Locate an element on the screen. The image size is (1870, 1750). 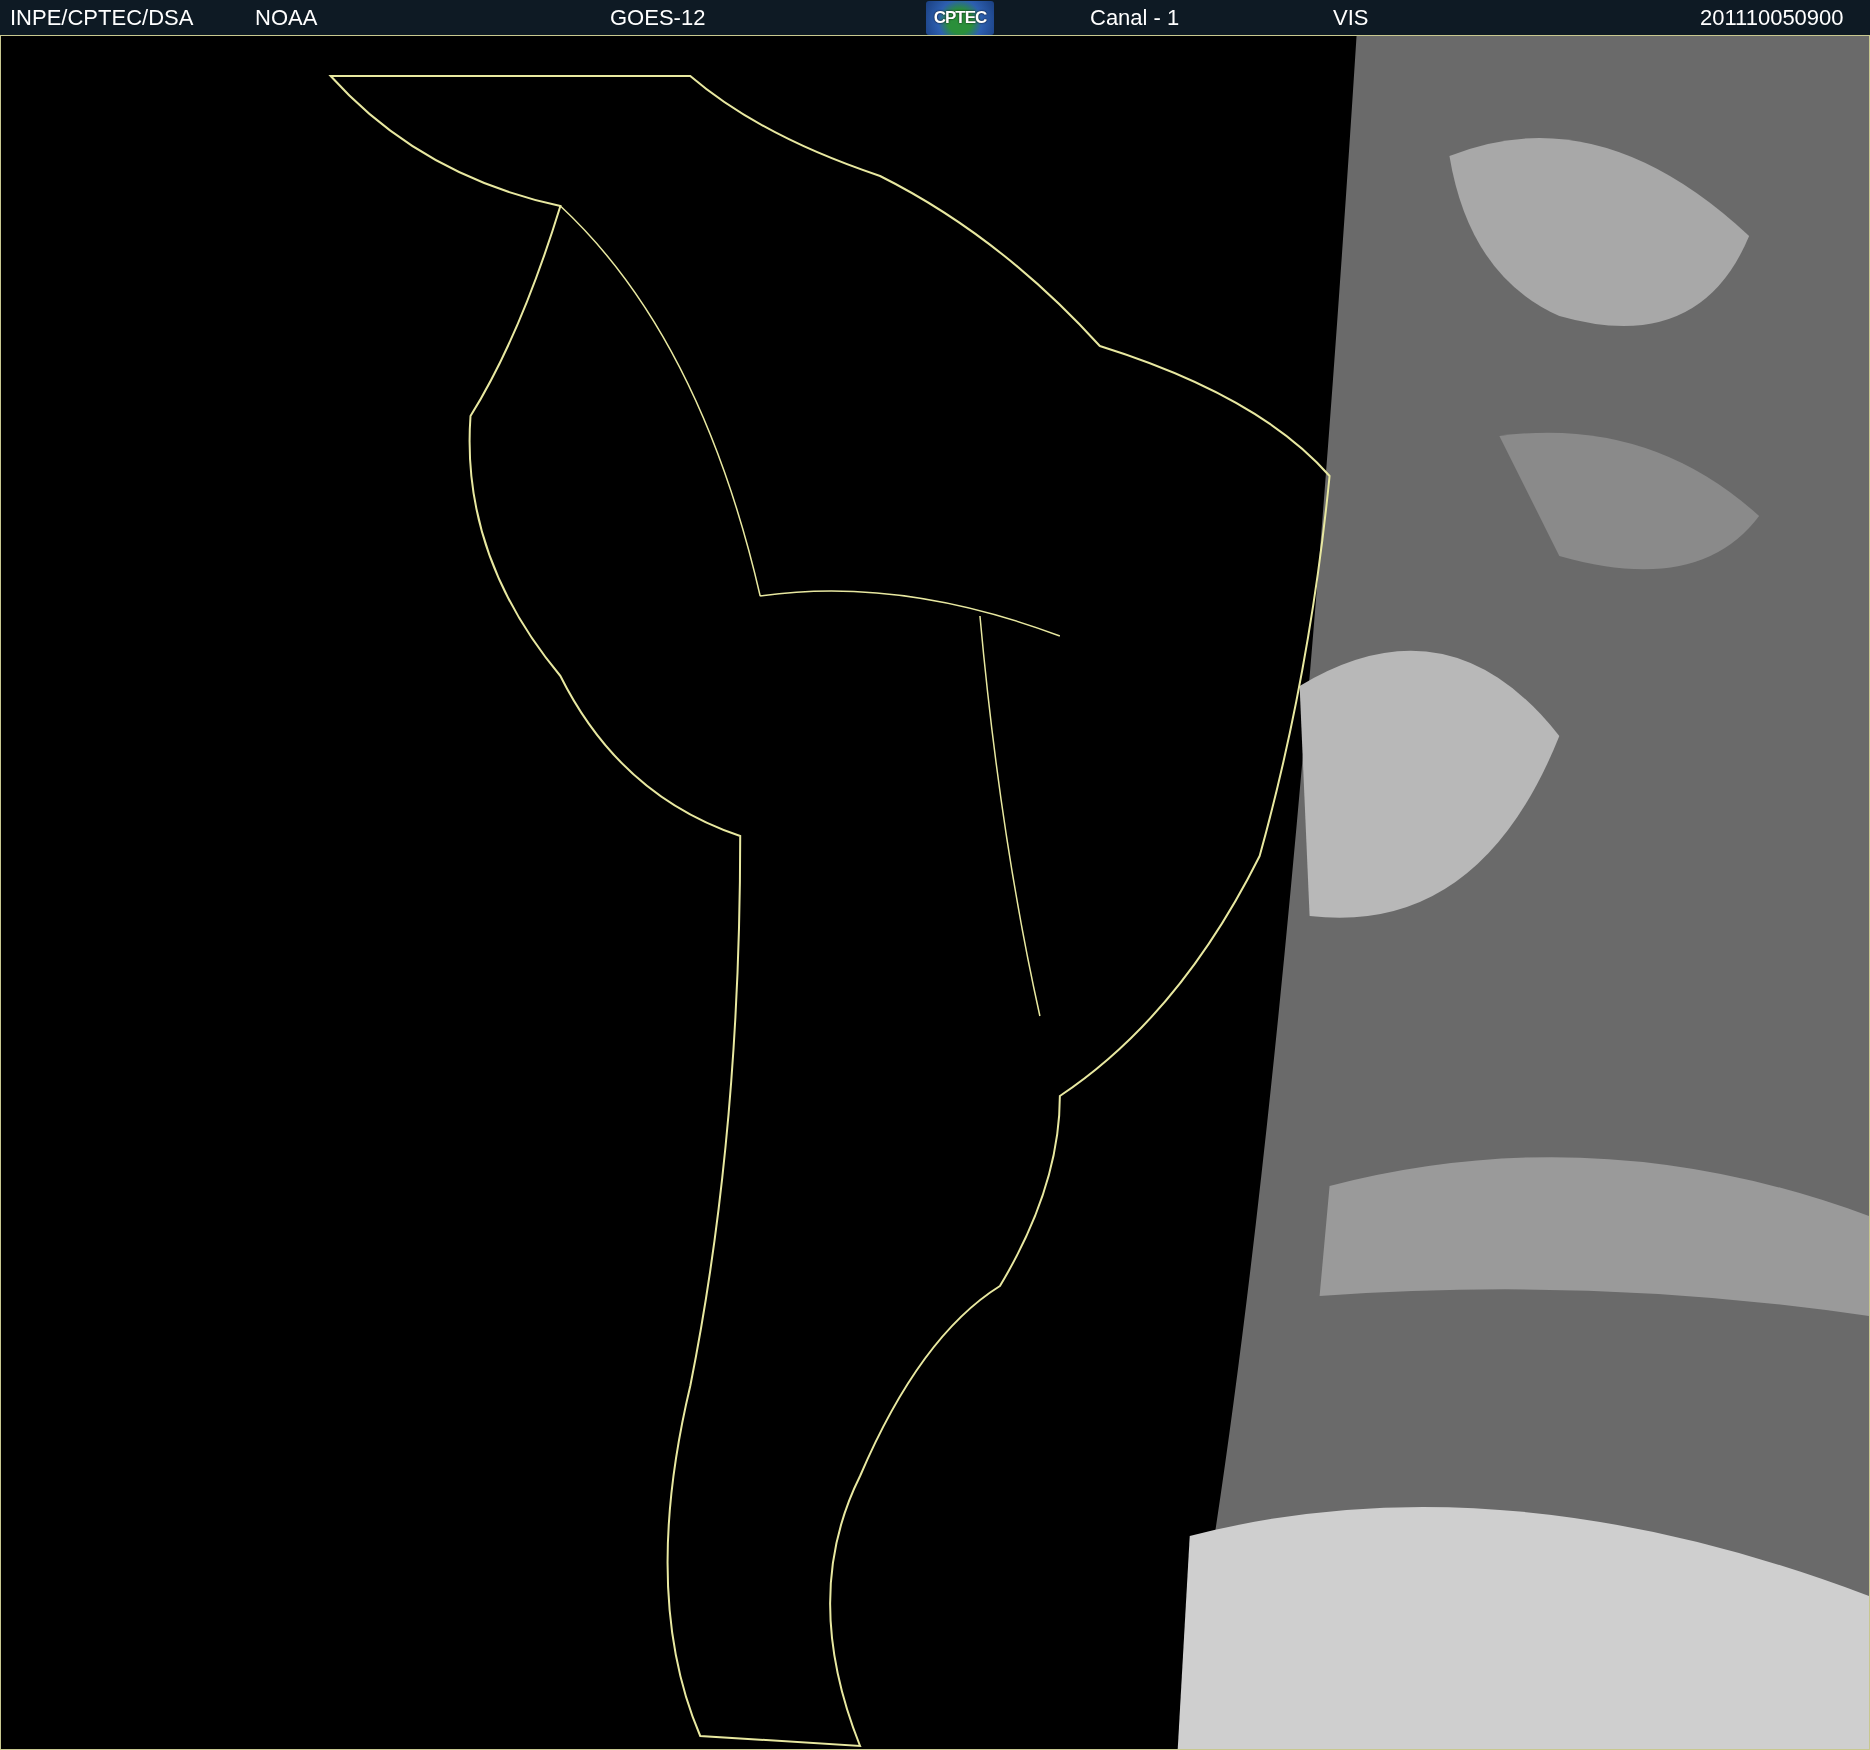
header-label: VIS is located at coordinates (1351, 17).